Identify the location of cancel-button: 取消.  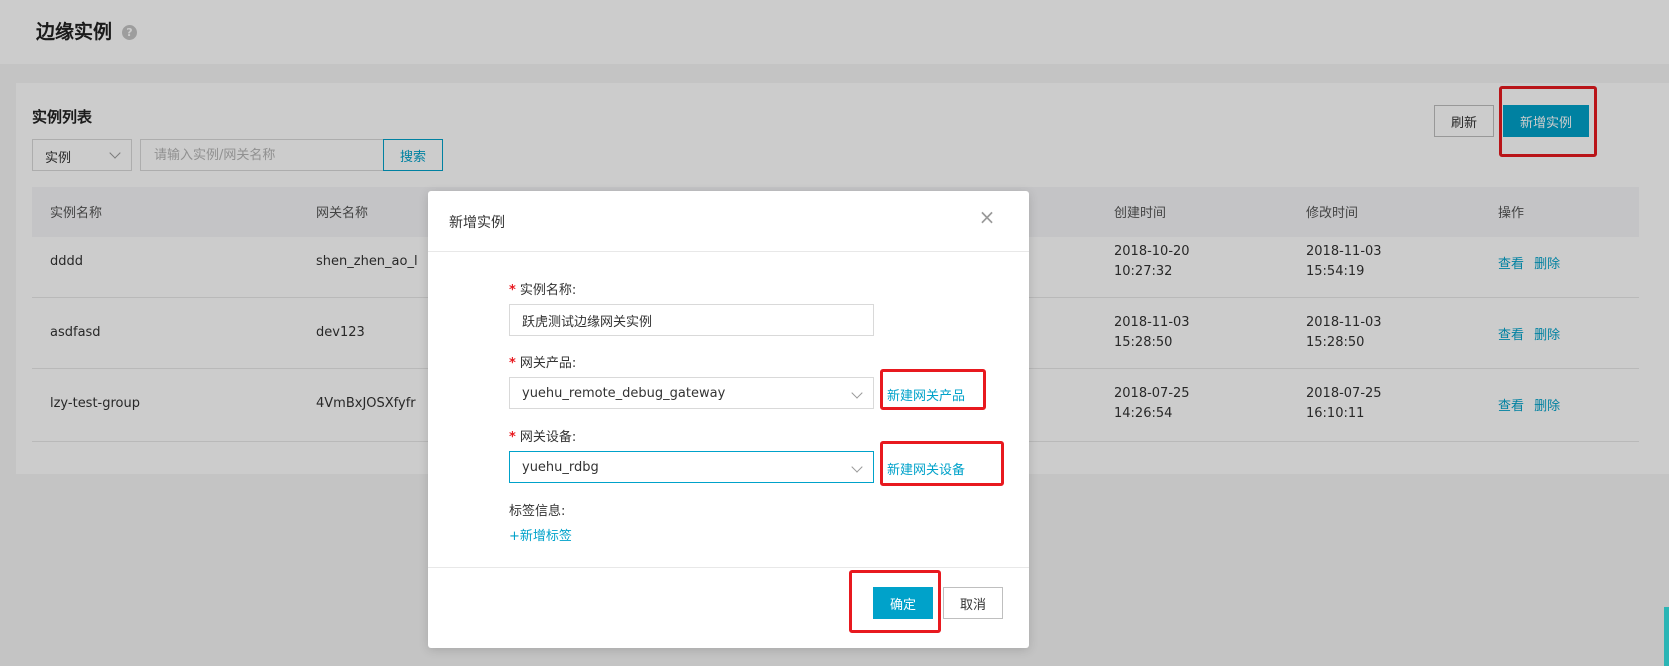
(973, 603).